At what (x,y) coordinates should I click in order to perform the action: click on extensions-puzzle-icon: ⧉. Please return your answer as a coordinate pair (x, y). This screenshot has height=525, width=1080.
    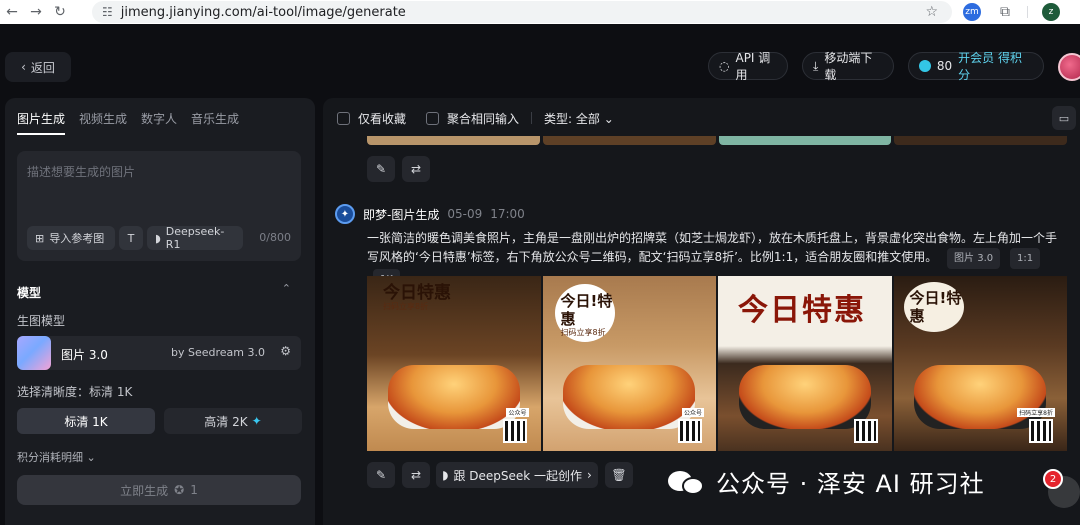
    Looking at the image, I should click on (1005, 12).